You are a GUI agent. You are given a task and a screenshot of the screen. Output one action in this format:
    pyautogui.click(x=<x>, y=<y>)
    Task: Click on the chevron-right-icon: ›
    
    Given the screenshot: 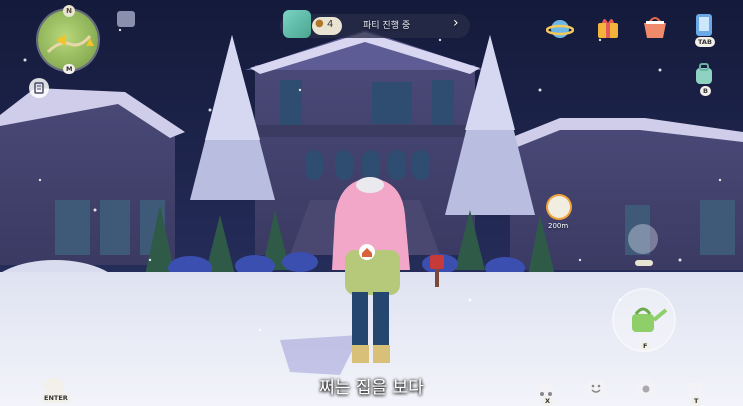 What is the action you would take?
    pyautogui.click(x=456, y=23)
    